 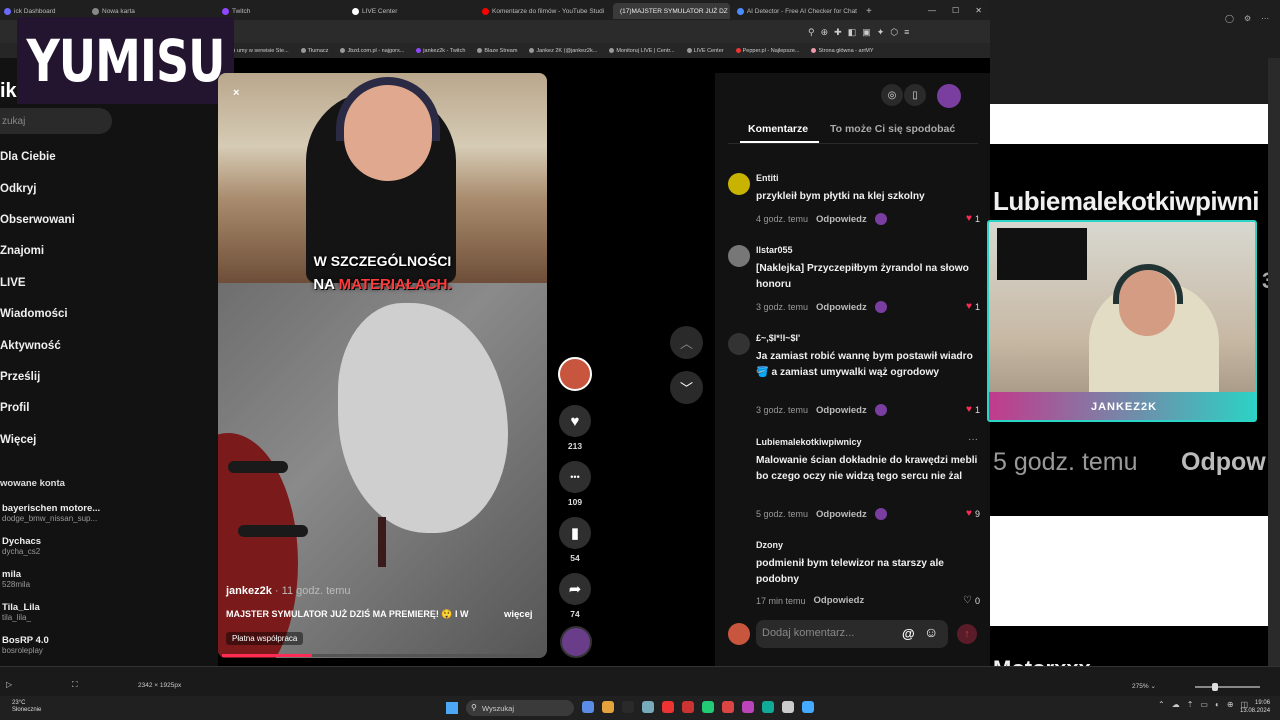 I want to click on comment-username: Dzony, so click(x=769, y=545).